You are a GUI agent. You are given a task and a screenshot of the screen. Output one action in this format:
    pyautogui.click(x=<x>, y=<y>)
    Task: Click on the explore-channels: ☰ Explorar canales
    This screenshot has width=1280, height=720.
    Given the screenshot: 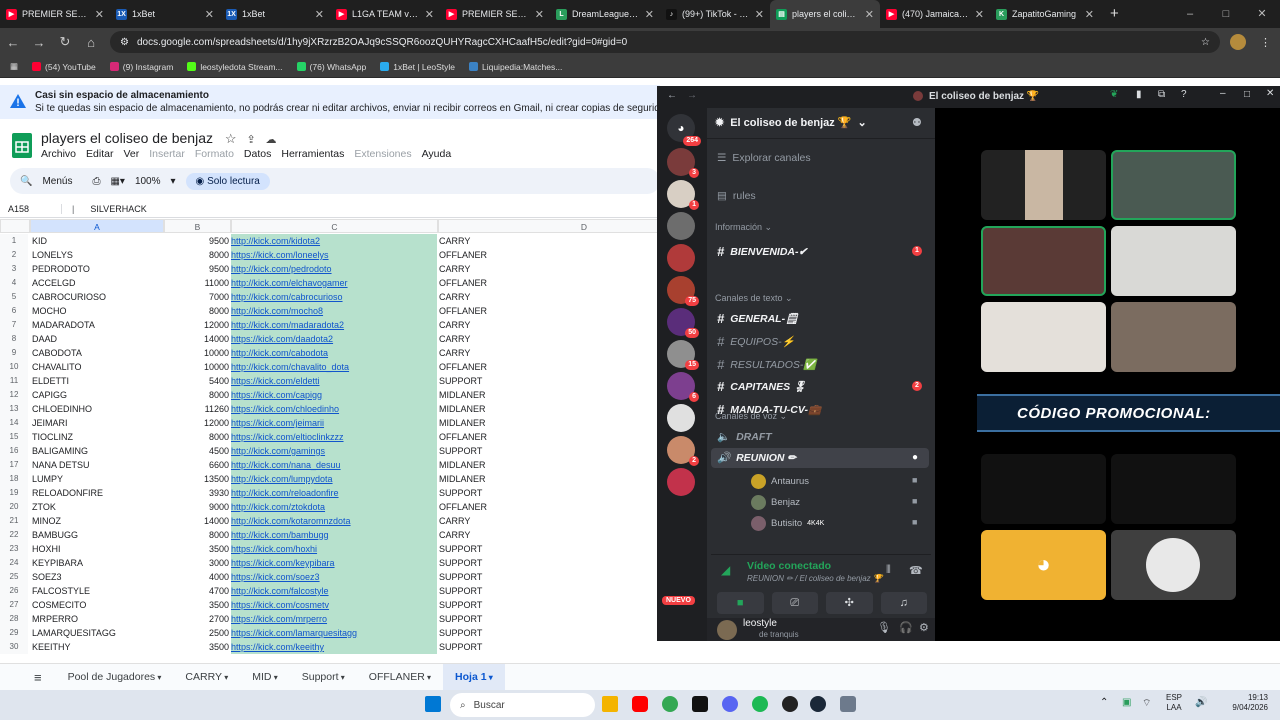 What is the action you would take?
    pyautogui.click(x=764, y=158)
    